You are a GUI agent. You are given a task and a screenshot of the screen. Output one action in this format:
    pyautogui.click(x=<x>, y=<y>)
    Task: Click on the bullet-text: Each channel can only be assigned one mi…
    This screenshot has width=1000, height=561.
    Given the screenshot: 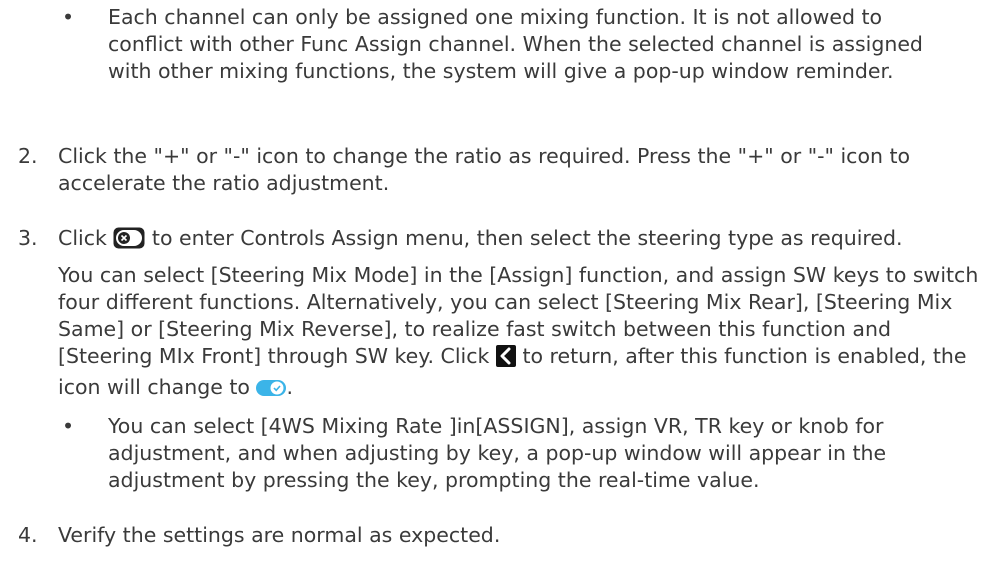 What is the action you would take?
    pyautogui.click(x=515, y=44)
    